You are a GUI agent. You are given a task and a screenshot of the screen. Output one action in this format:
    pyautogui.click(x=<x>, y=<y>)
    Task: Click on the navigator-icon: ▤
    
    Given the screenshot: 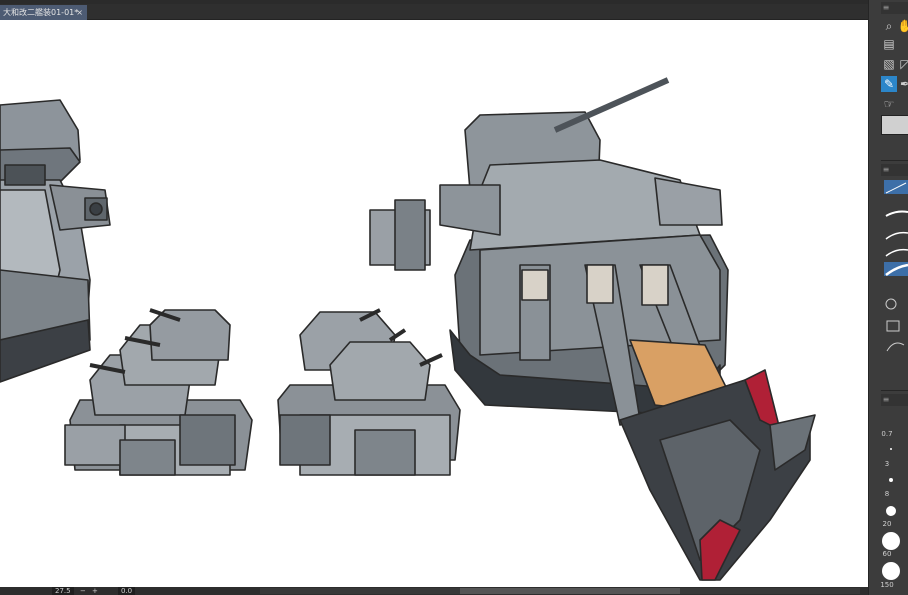 What is the action you would take?
    pyautogui.click(x=889, y=44)
    